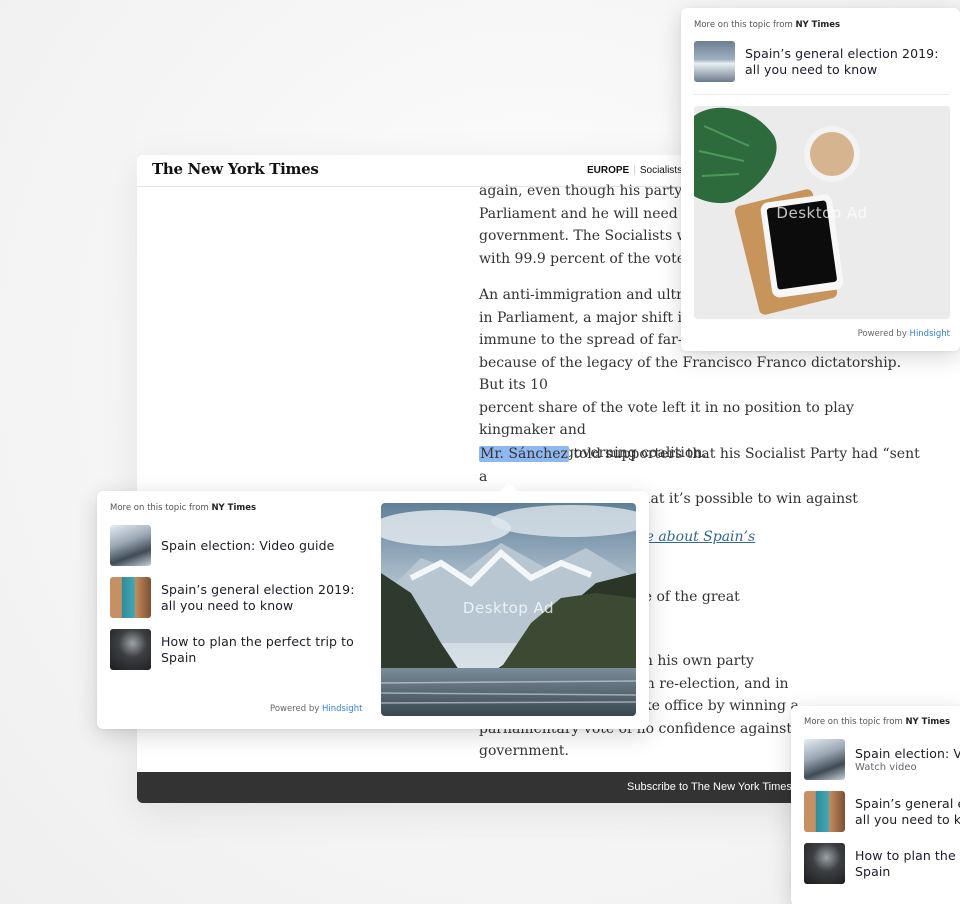 This screenshot has width=960, height=904. I want to click on related-article-item: Spain’s general e all you need to k, so click(882, 811).